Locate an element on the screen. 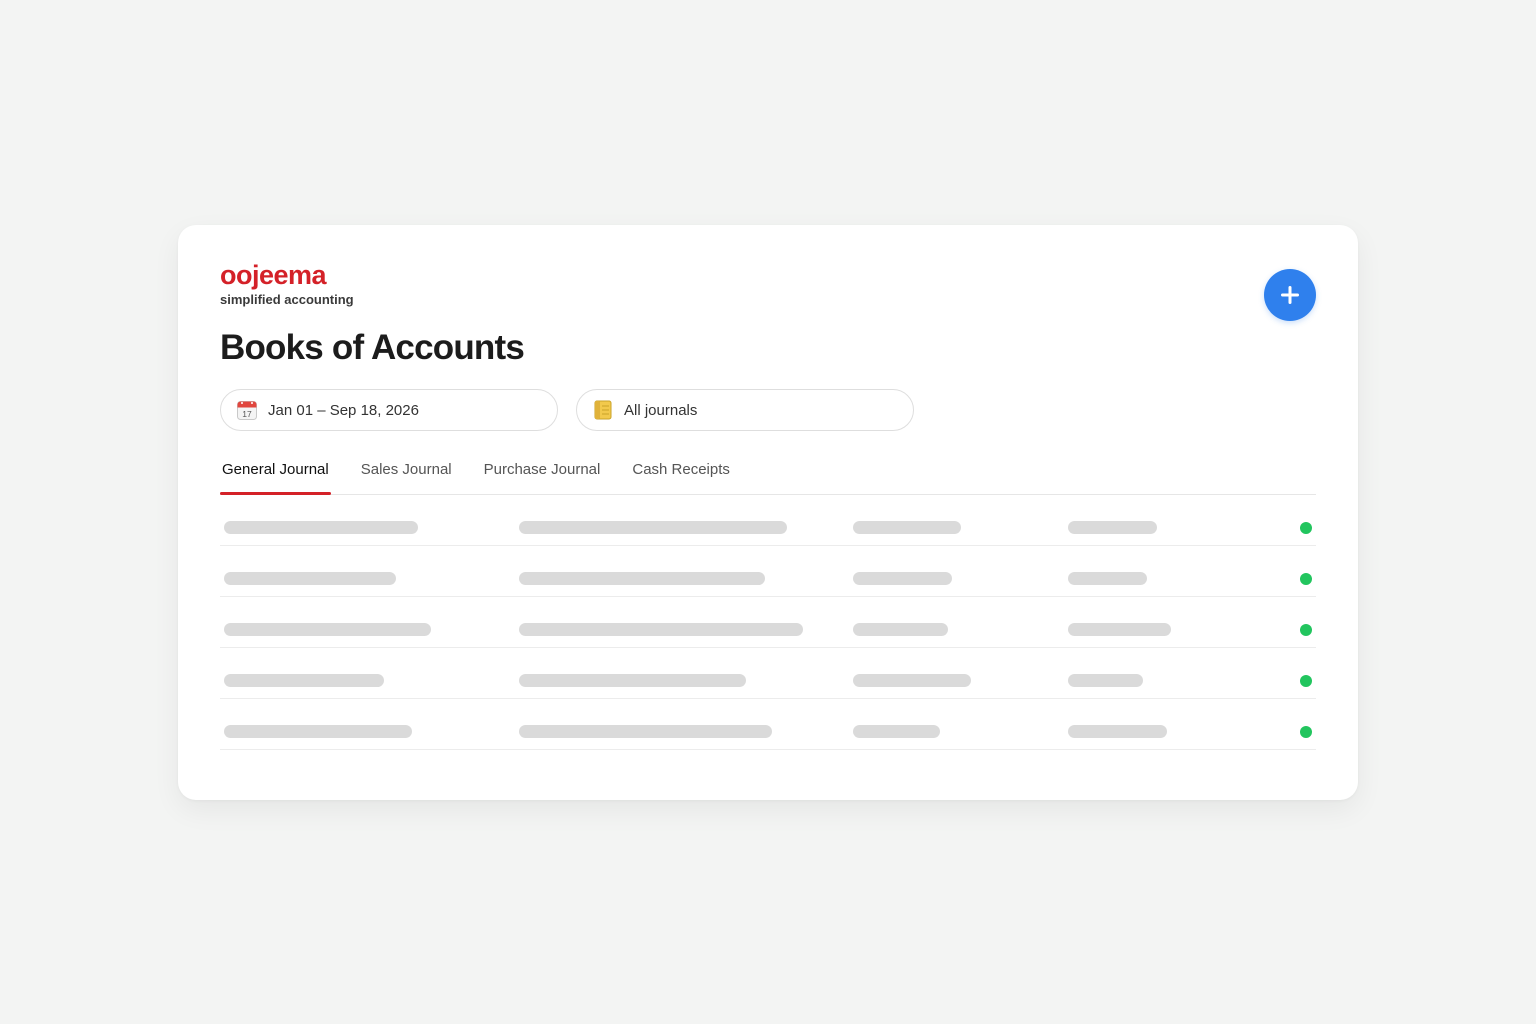 The height and width of the screenshot is (1024, 1536). date-range-filter: 17 Jan 01 – Sep 18, 2026 is located at coordinates (389, 410).